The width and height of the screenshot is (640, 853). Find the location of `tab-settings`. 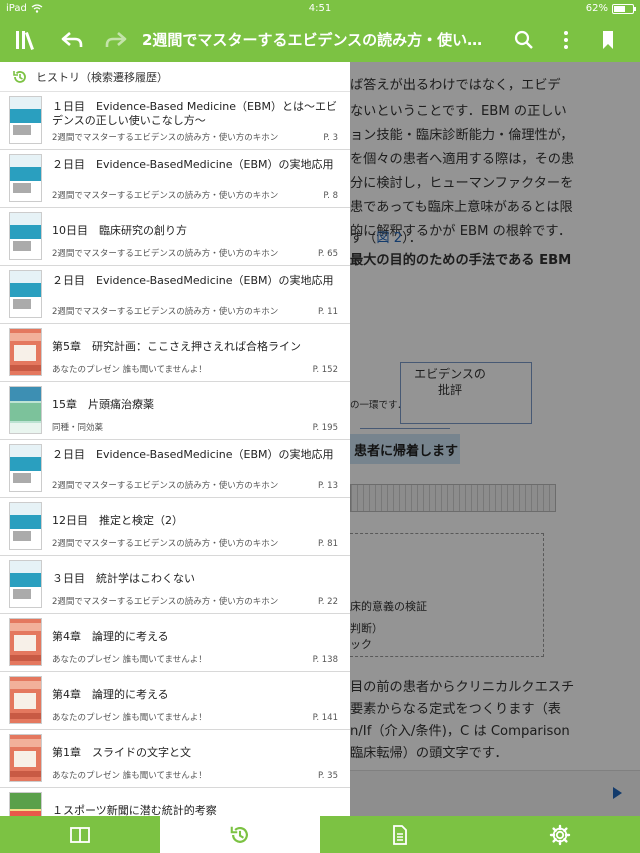

tab-settings is located at coordinates (560, 834).